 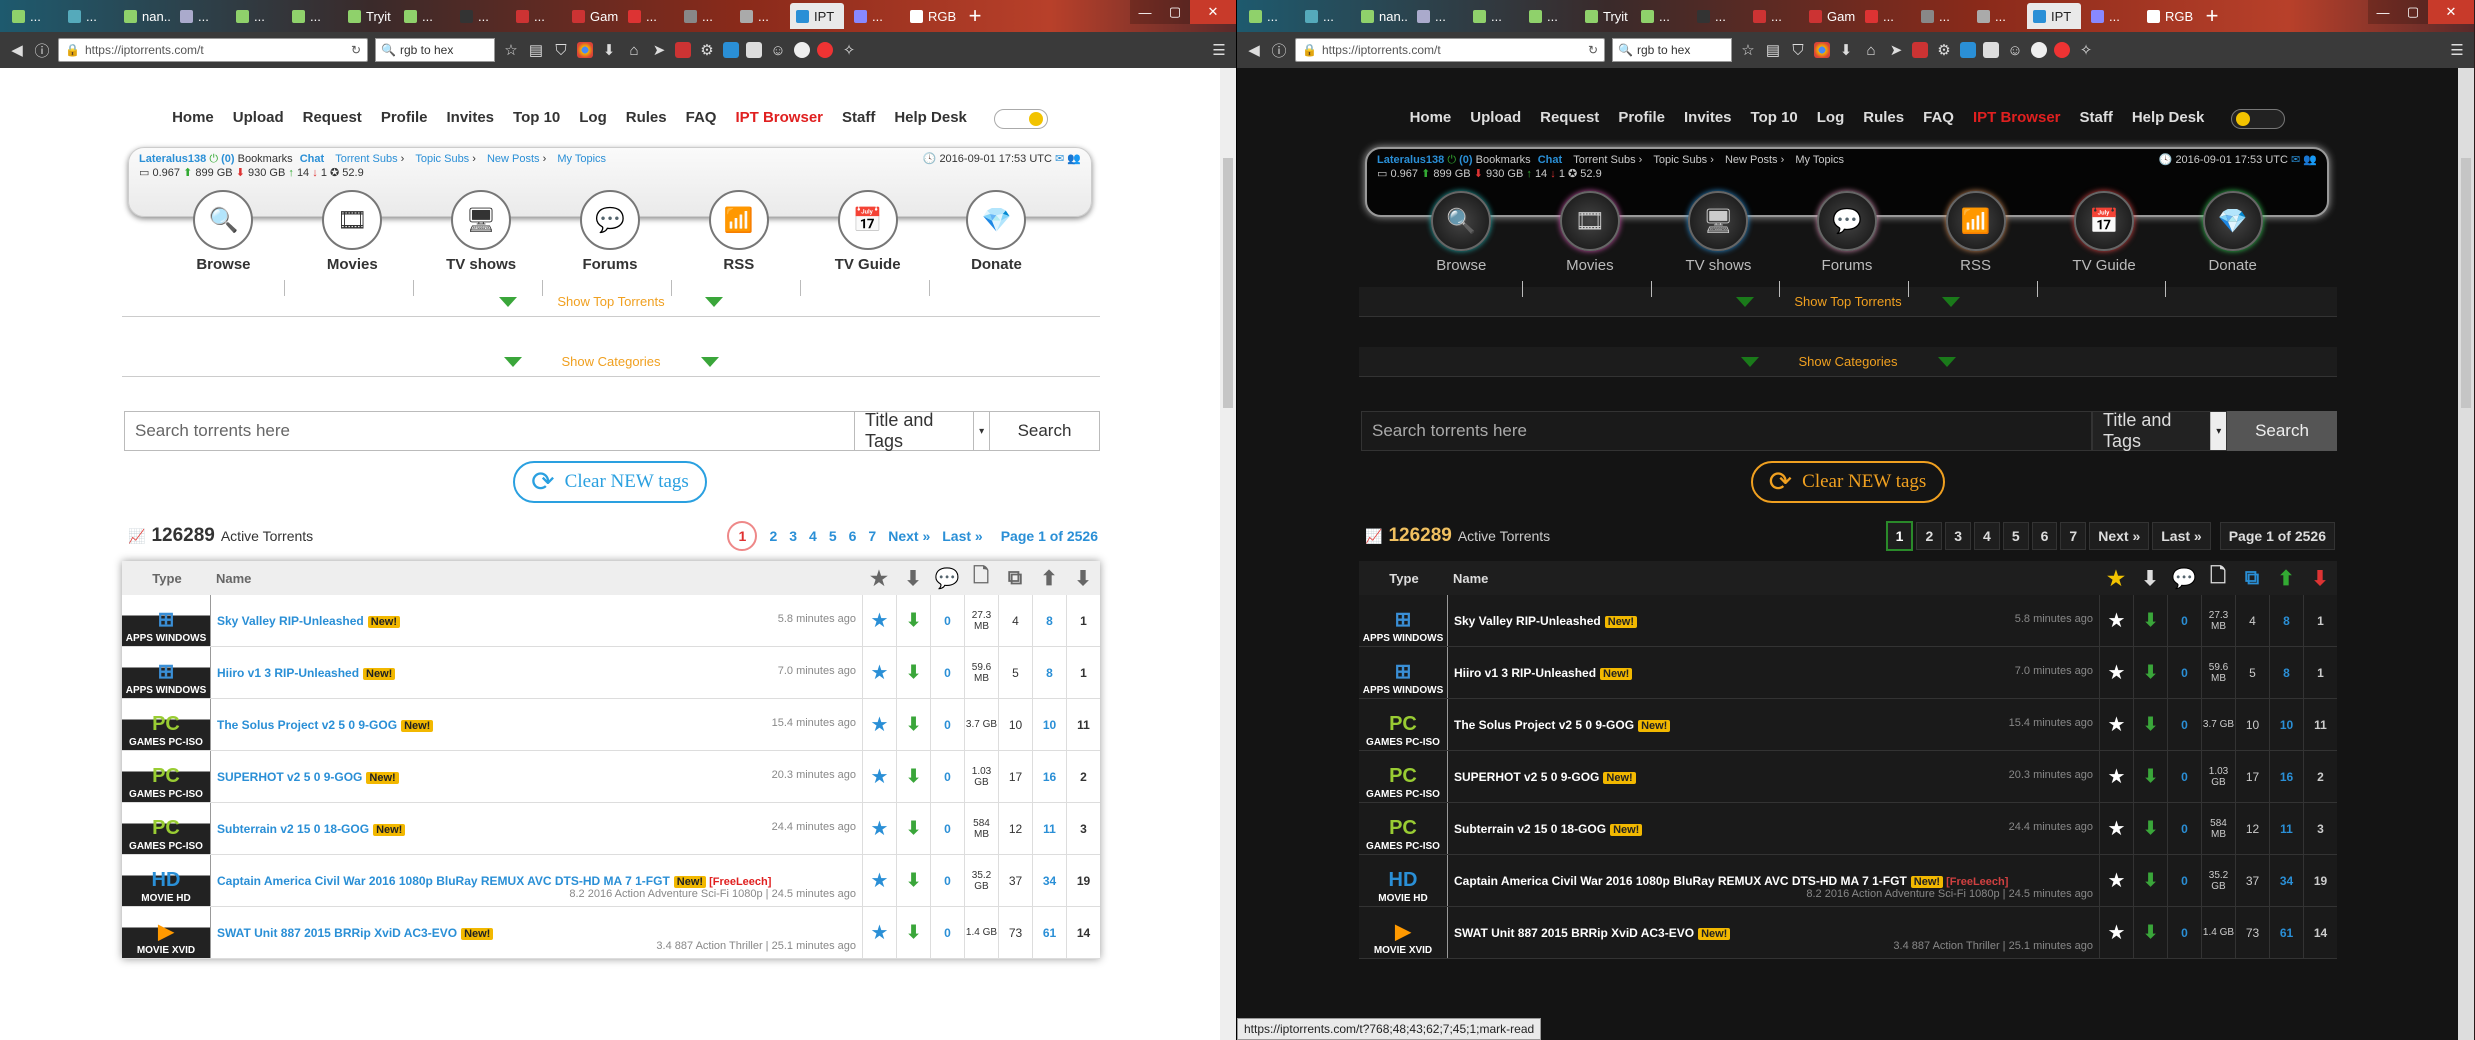 What do you see at coordinates (922, 430) in the screenshot?
I see `search-mode-select: Title and Tags ▾` at bounding box center [922, 430].